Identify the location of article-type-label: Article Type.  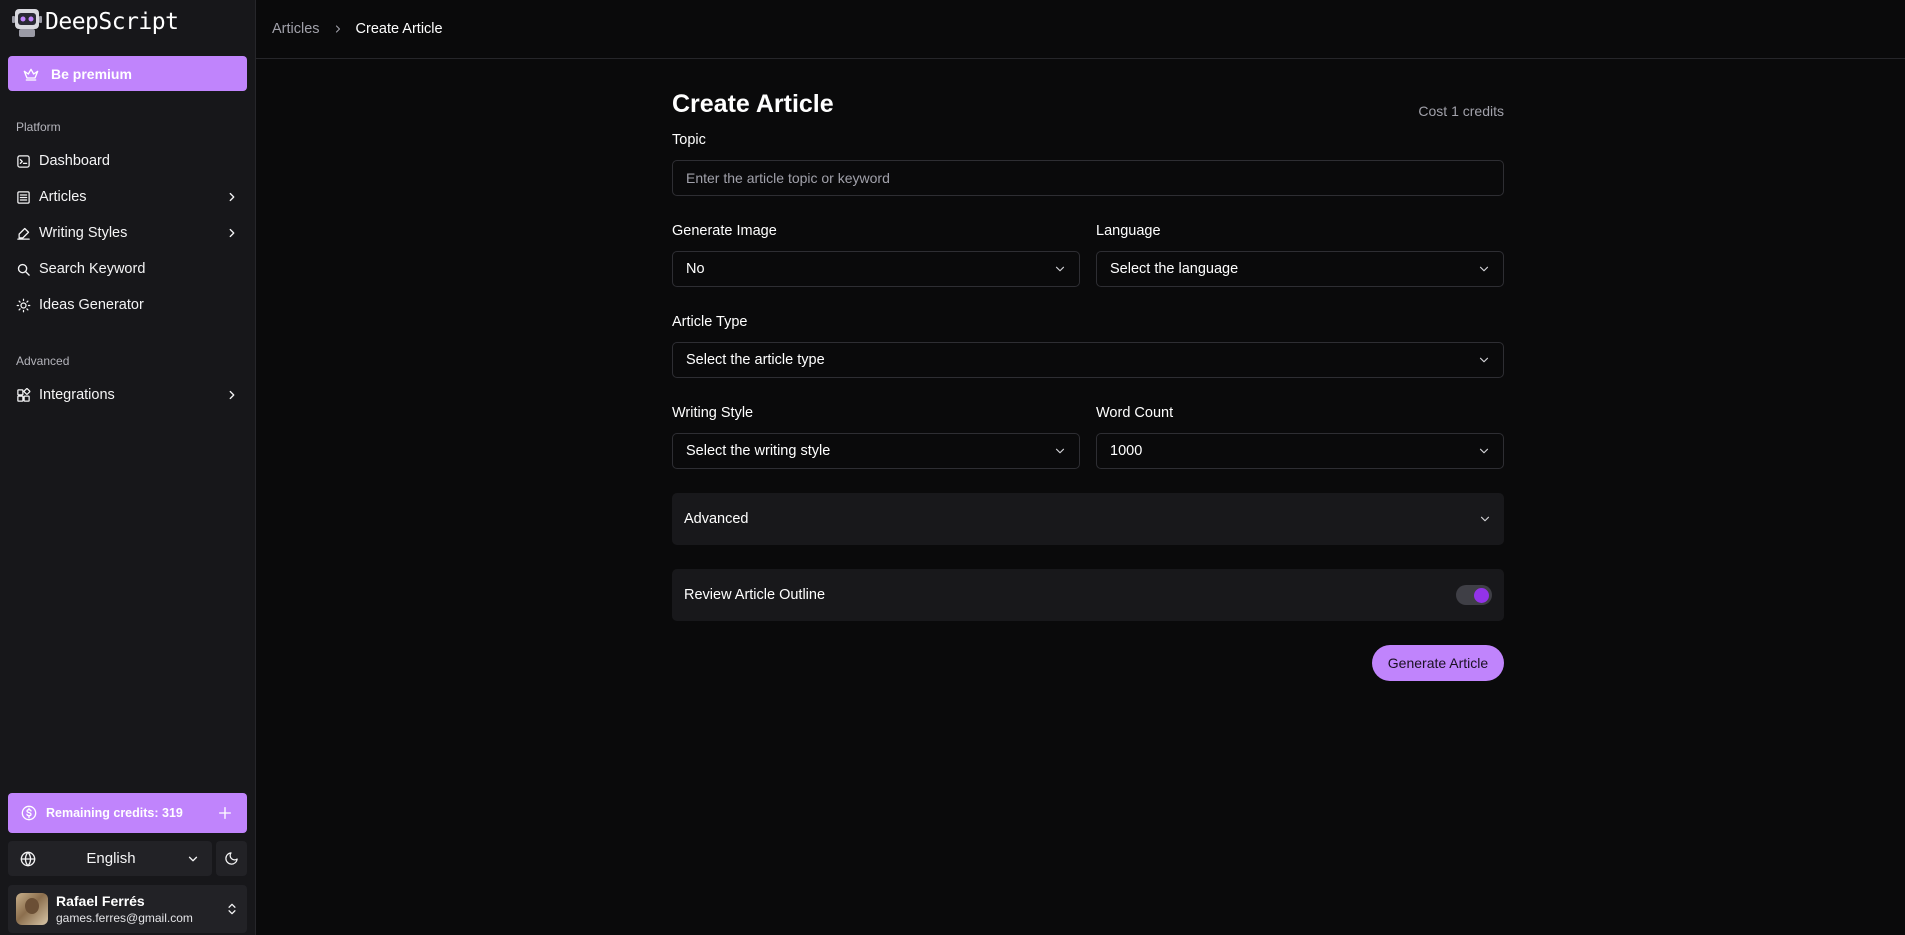
(710, 322).